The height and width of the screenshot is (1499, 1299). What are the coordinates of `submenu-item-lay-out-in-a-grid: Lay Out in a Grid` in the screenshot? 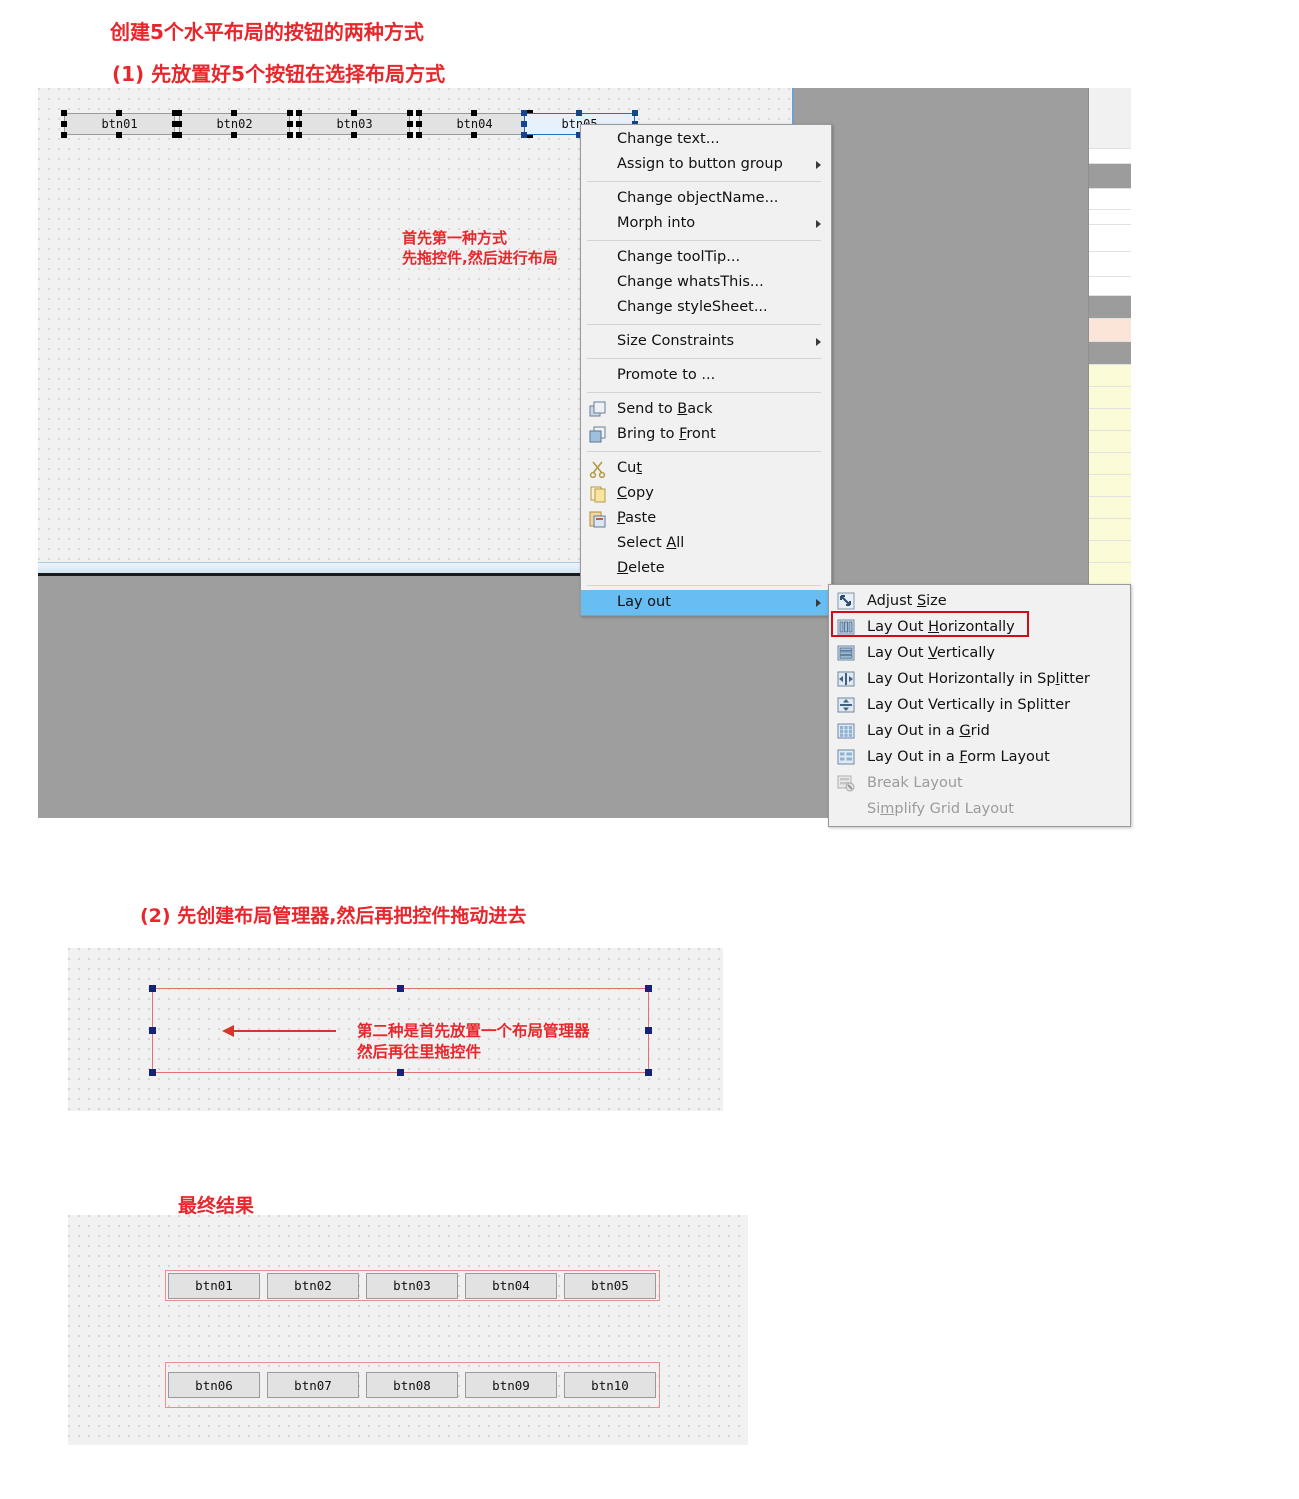 It's located at (979, 731).